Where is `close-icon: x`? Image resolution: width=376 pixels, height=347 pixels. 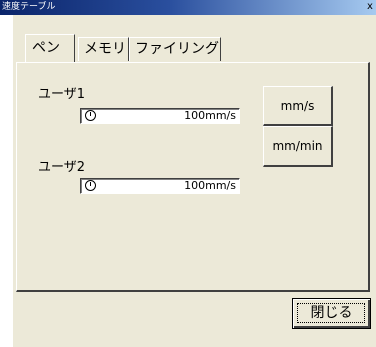 close-icon: x is located at coordinates (370, 7).